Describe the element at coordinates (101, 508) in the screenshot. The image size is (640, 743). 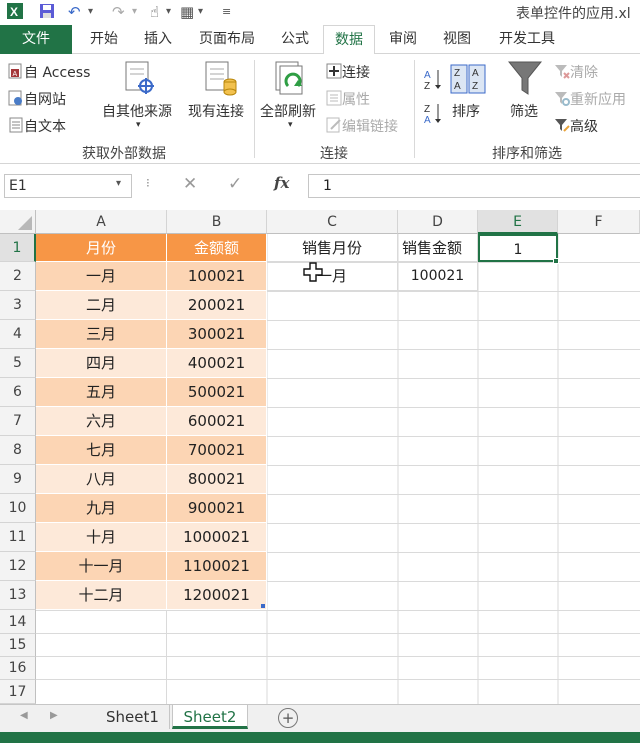
I see `table-cell-month: 九月` at that location.